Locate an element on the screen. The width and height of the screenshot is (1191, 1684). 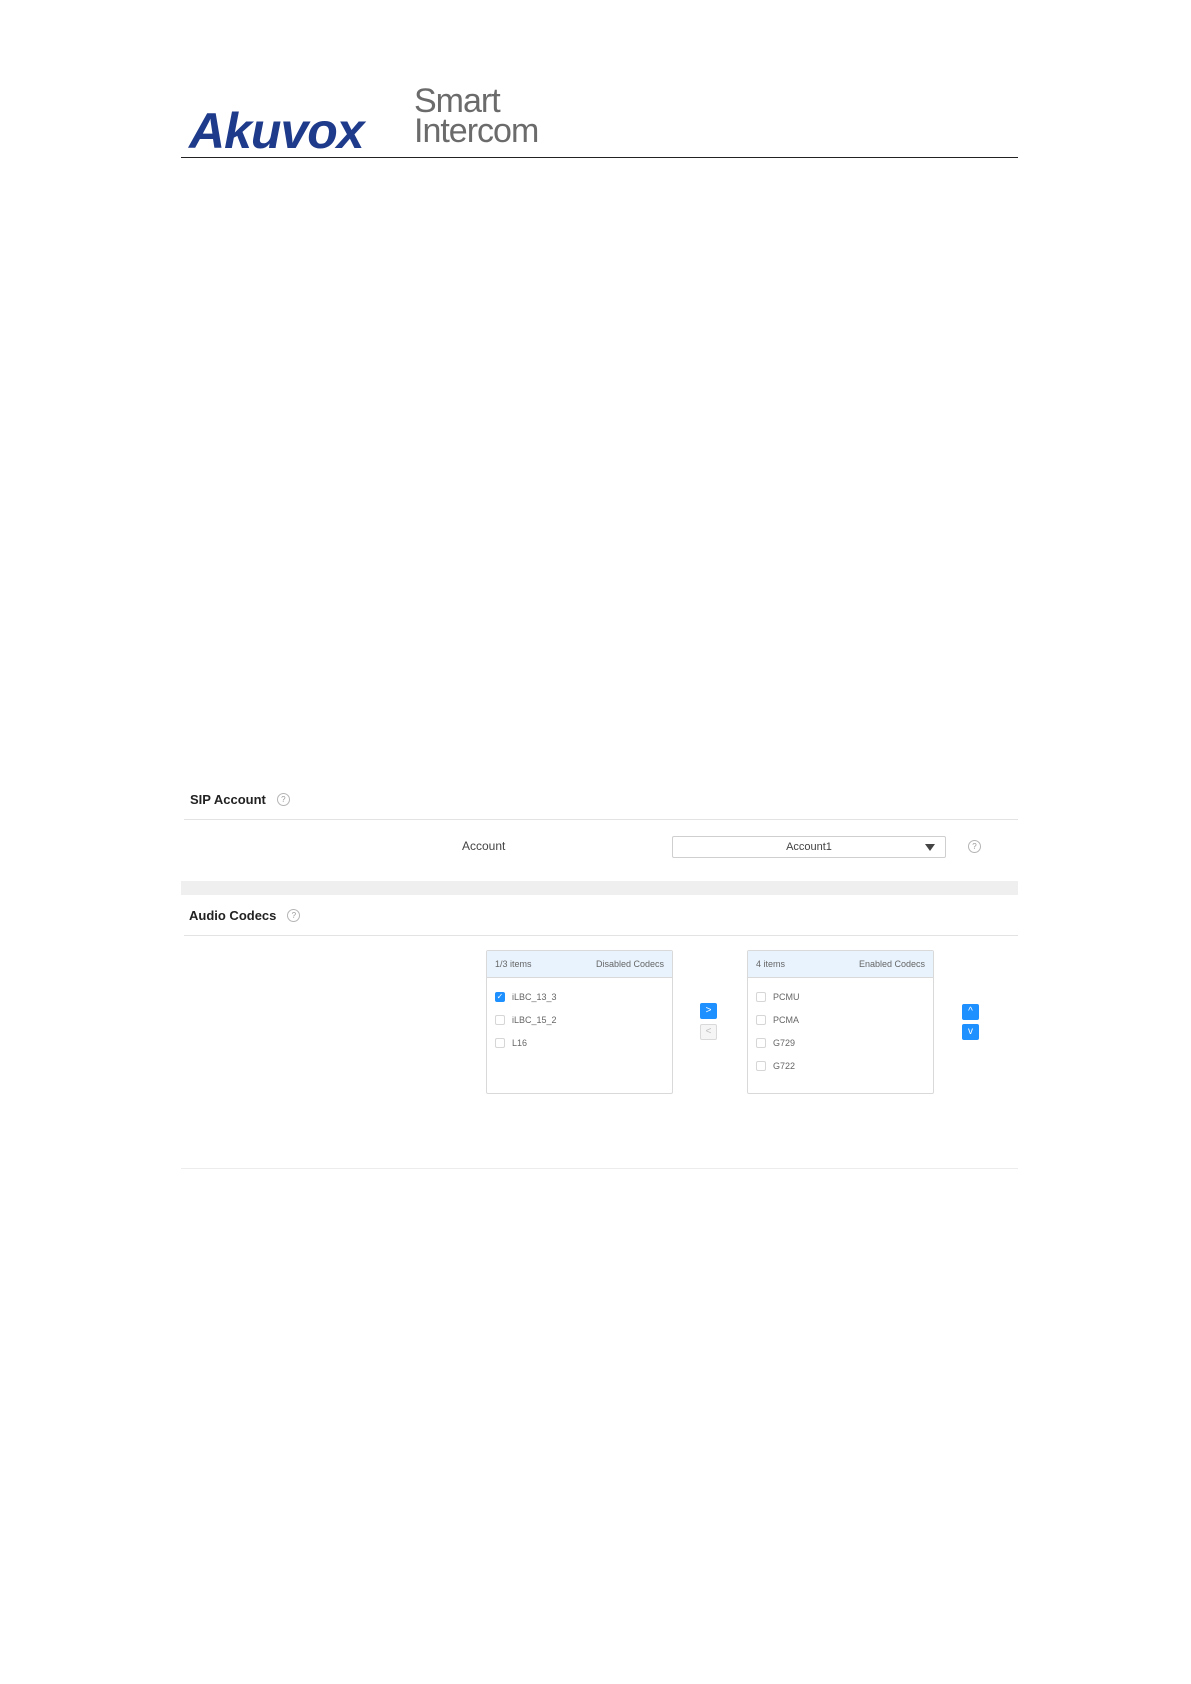
move-right-button: > is located at coordinates (708, 1011).